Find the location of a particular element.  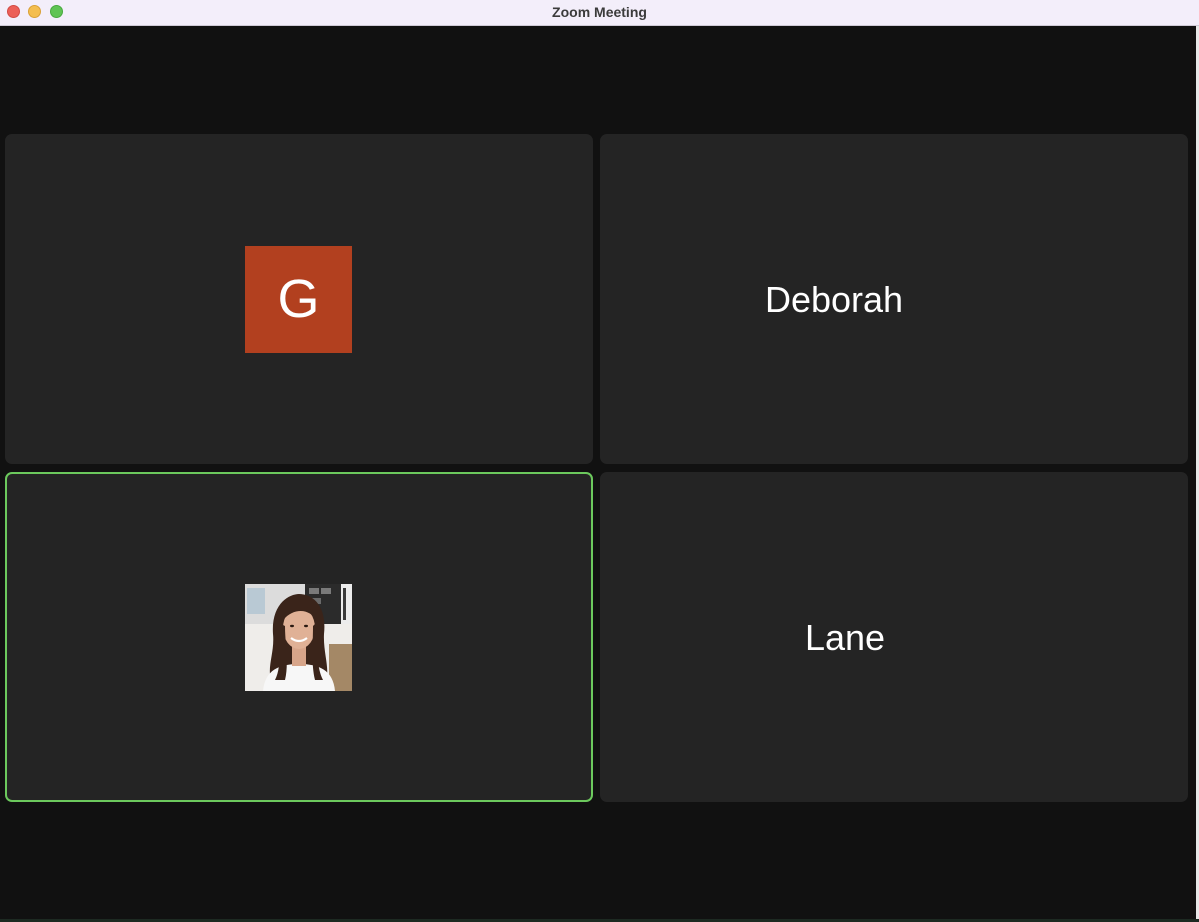

participant-name: Deborah is located at coordinates (834, 299).